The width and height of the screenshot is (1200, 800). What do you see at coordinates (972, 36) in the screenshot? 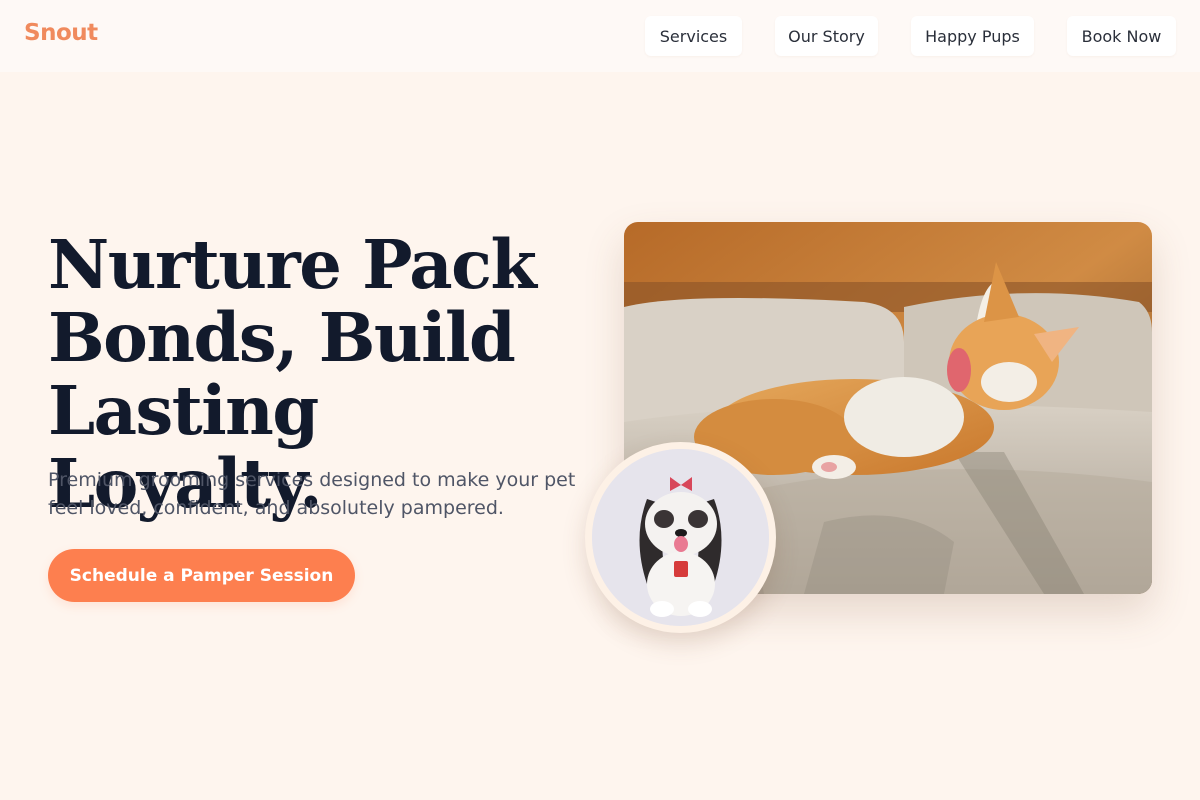
I see `nav-happy-pups: Happy Pups` at bounding box center [972, 36].